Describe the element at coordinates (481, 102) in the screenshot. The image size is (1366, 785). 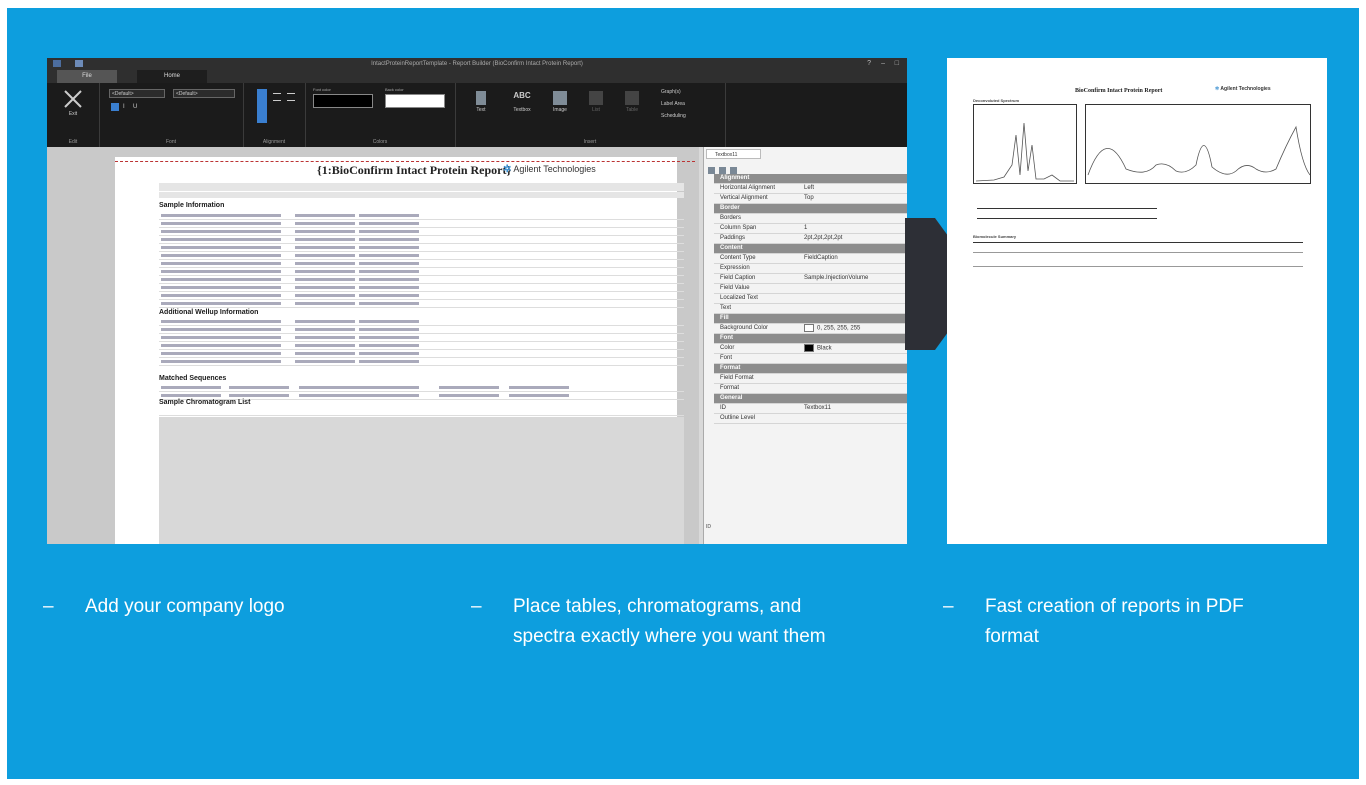
I see `insert-text-button: Text` at that location.